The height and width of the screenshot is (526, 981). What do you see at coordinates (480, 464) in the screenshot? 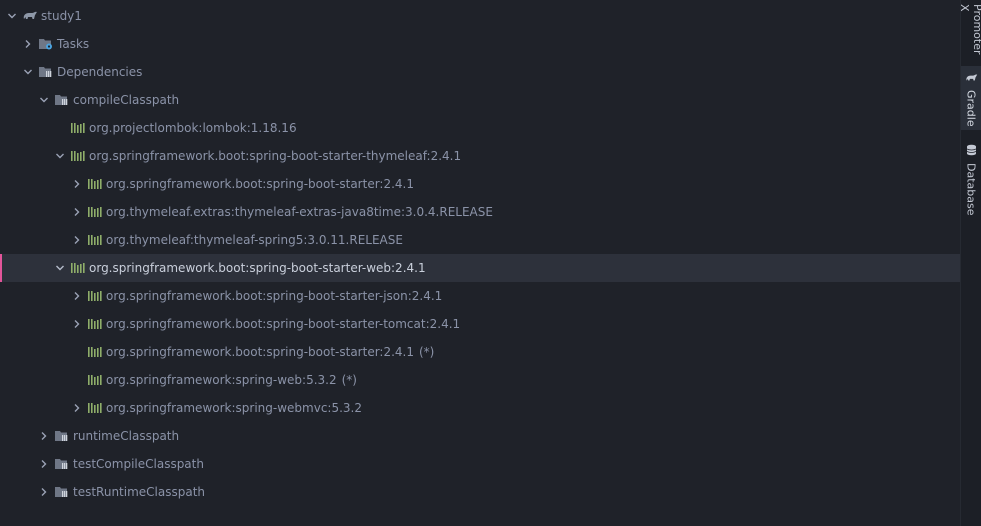
I see `tree-node-test-compile-classpath: testCompileClasspath` at bounding box center [480, 464].